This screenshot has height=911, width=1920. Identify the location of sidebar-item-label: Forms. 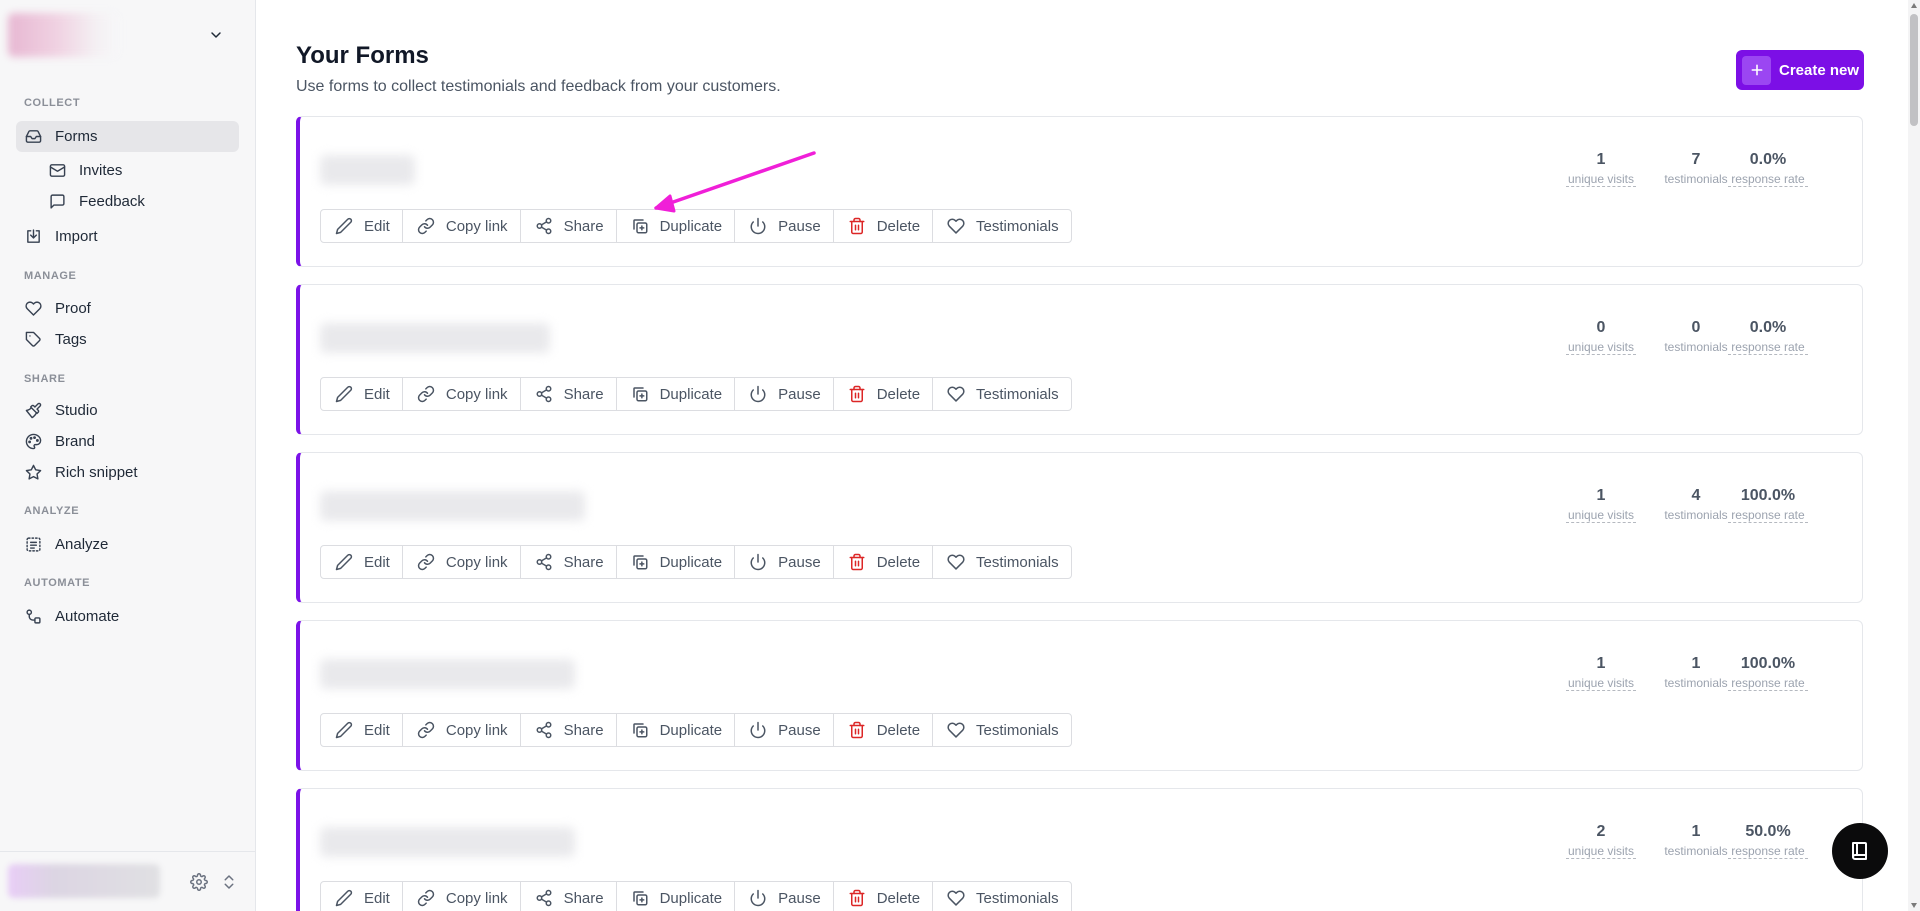
(76, 136).